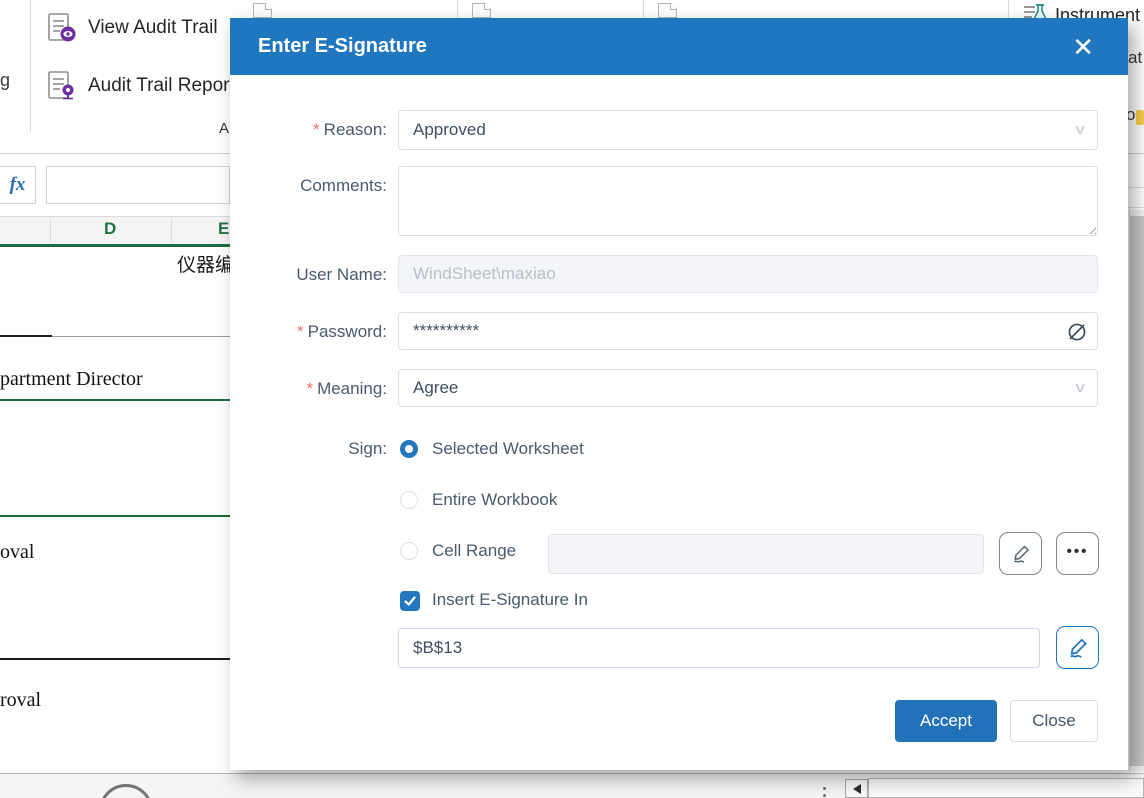 The height and width of the screenshot is (798, 1144). Describe the element at coordinates (346, 388) in the screenshot. I see `meaning-label: * Meaning:` at that location.